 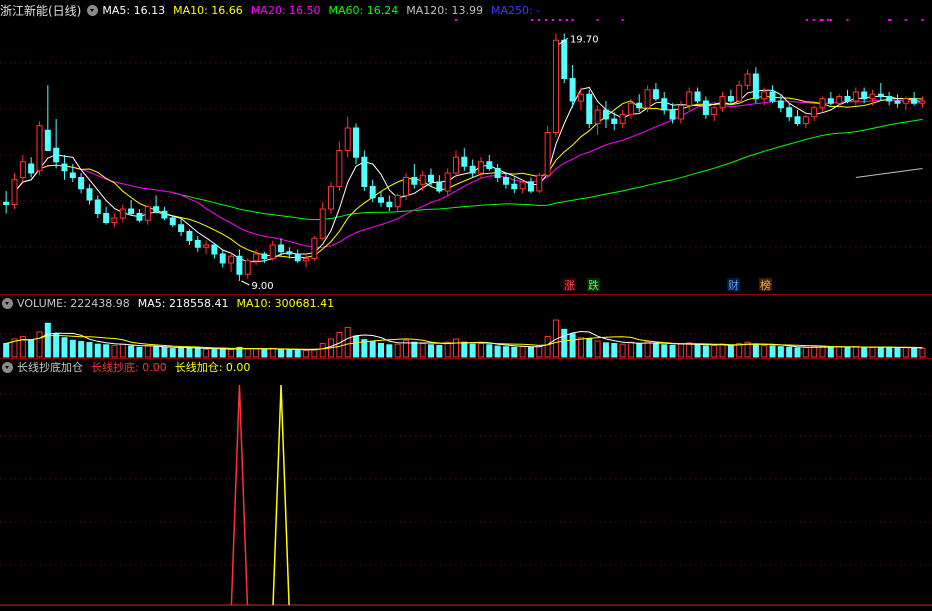 I want to click on tag-zhang: 涨, so click(x=569, y=285).